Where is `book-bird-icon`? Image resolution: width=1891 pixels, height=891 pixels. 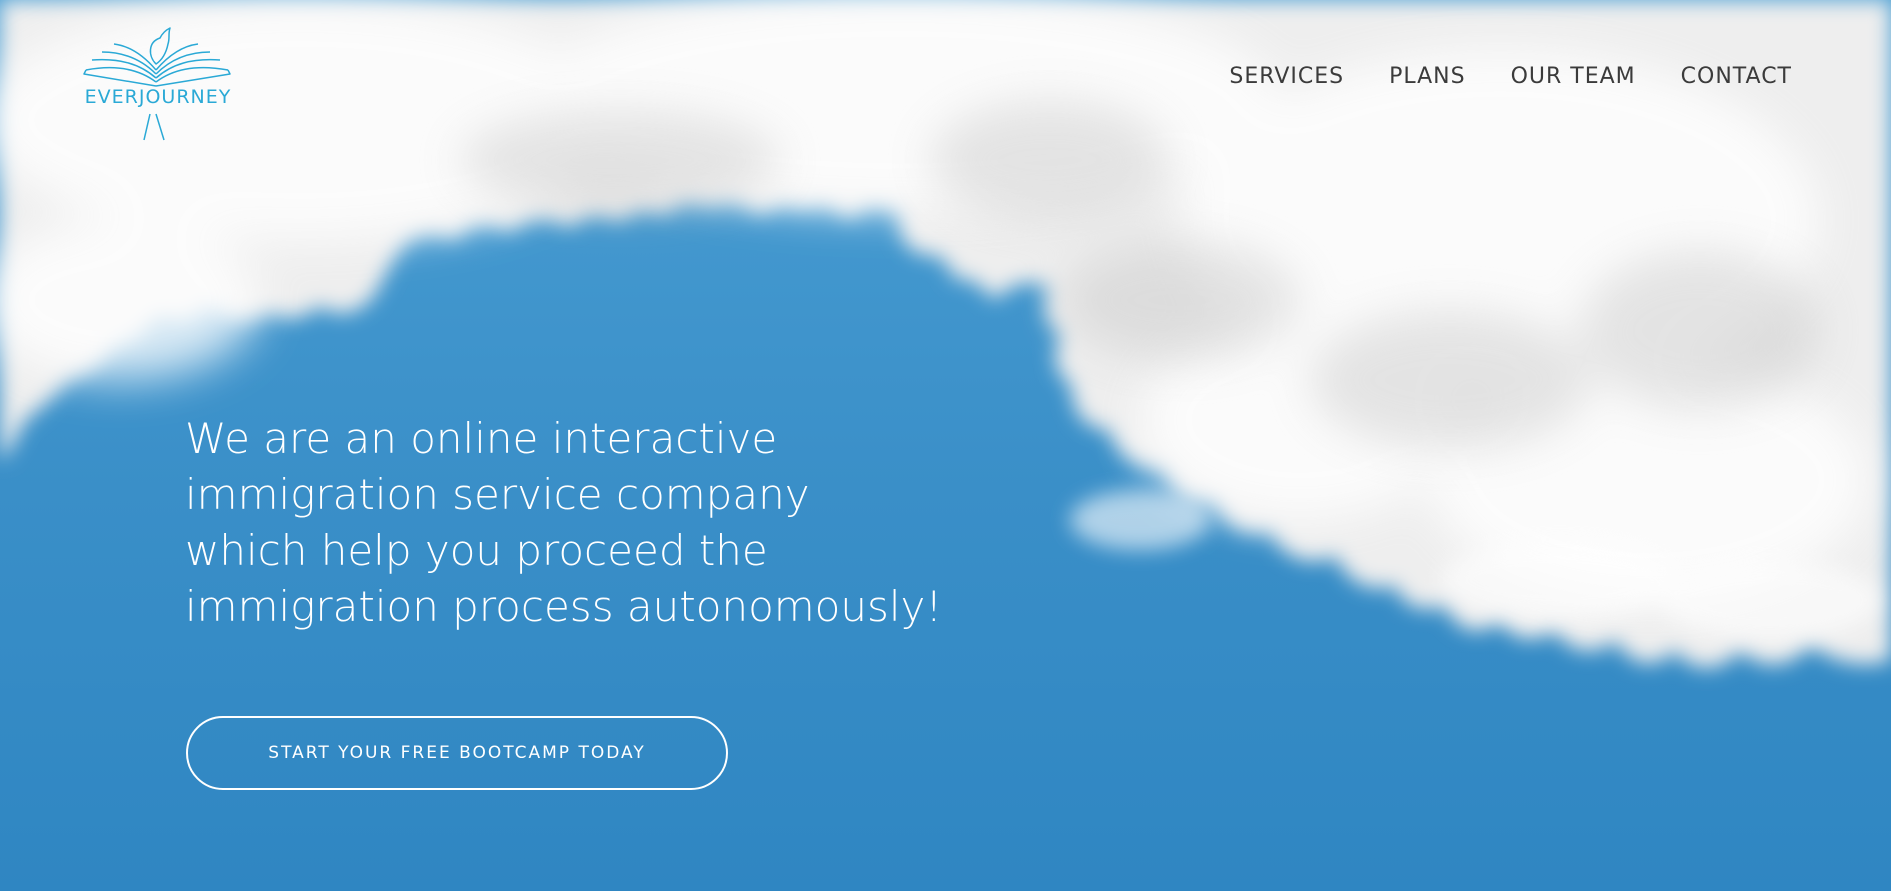
book-bird-icon is located at coordinates (157, 84).